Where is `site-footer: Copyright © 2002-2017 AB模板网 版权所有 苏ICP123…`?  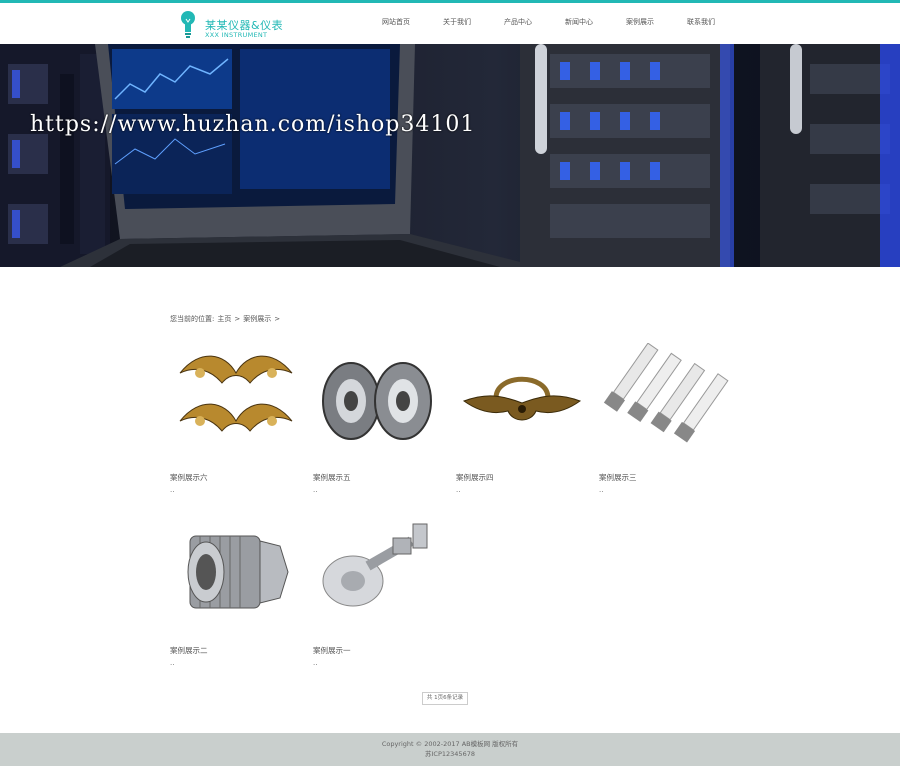
site-footer: Copyright © 2002-2017 AB模板网 版权所有 苏ICP123… is located at coordinates (450, 749).